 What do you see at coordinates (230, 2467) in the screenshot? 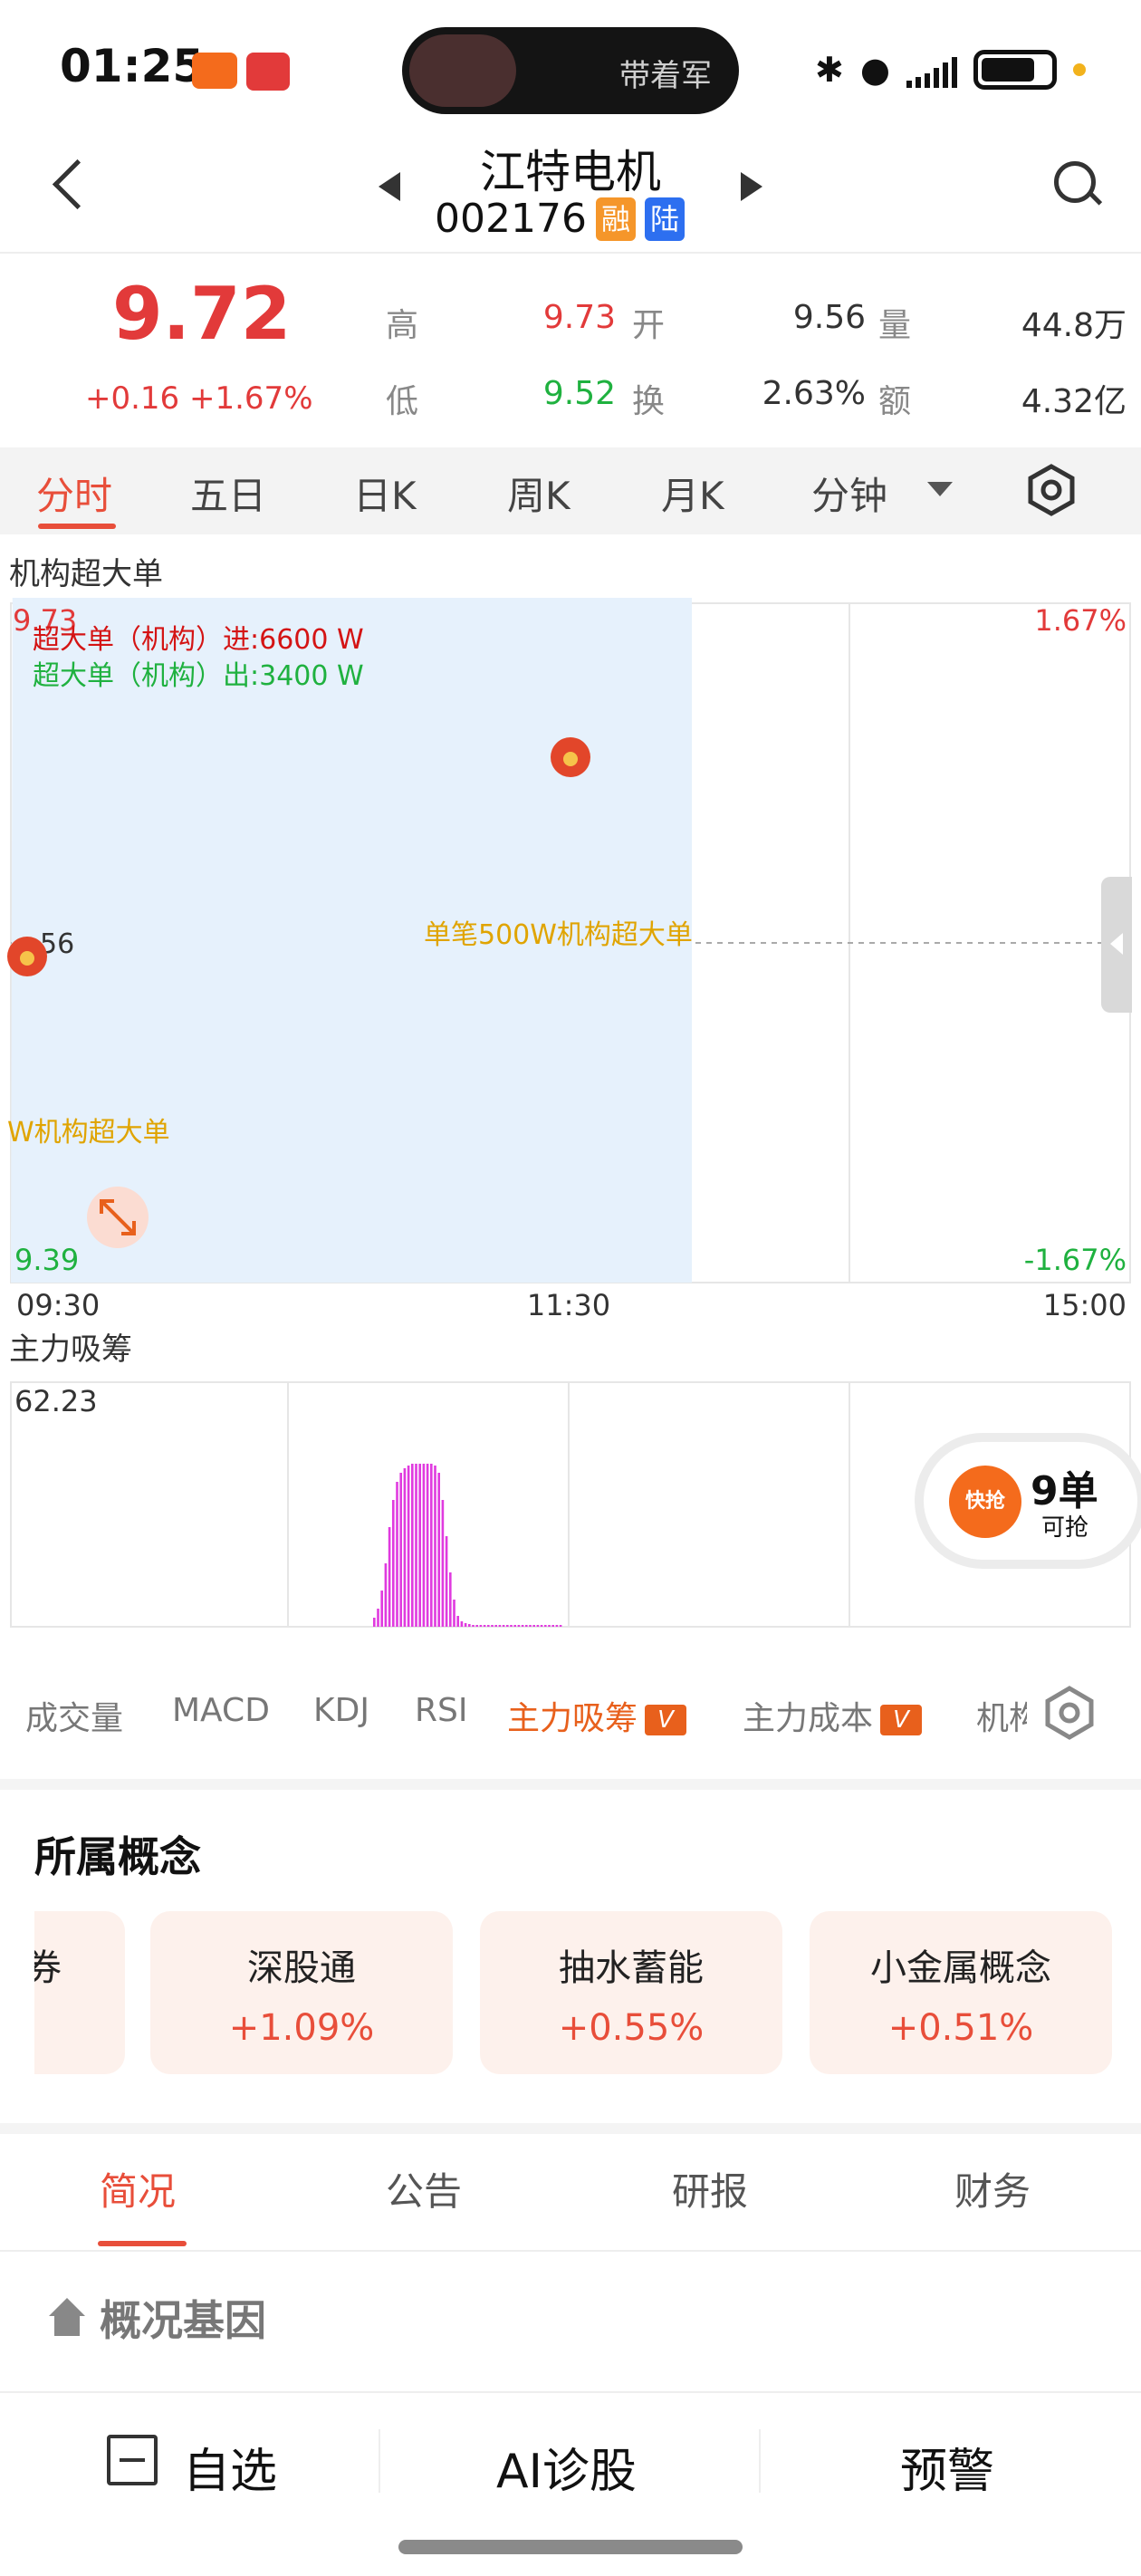
I see `add-watchlist-button: 自选` at bounding box center [230, 2467].